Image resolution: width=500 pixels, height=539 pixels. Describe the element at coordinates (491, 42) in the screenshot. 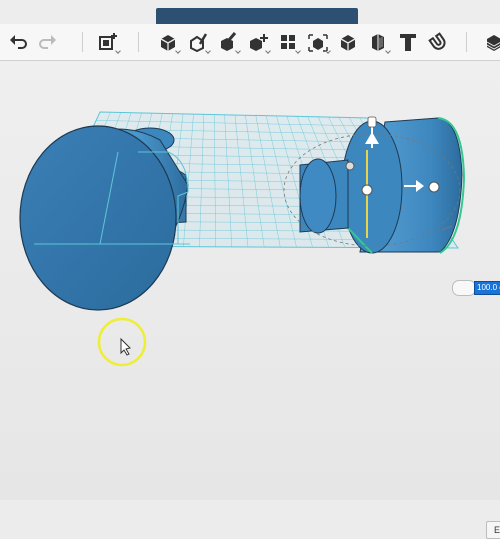

I see `view-cube-icon` at that location.